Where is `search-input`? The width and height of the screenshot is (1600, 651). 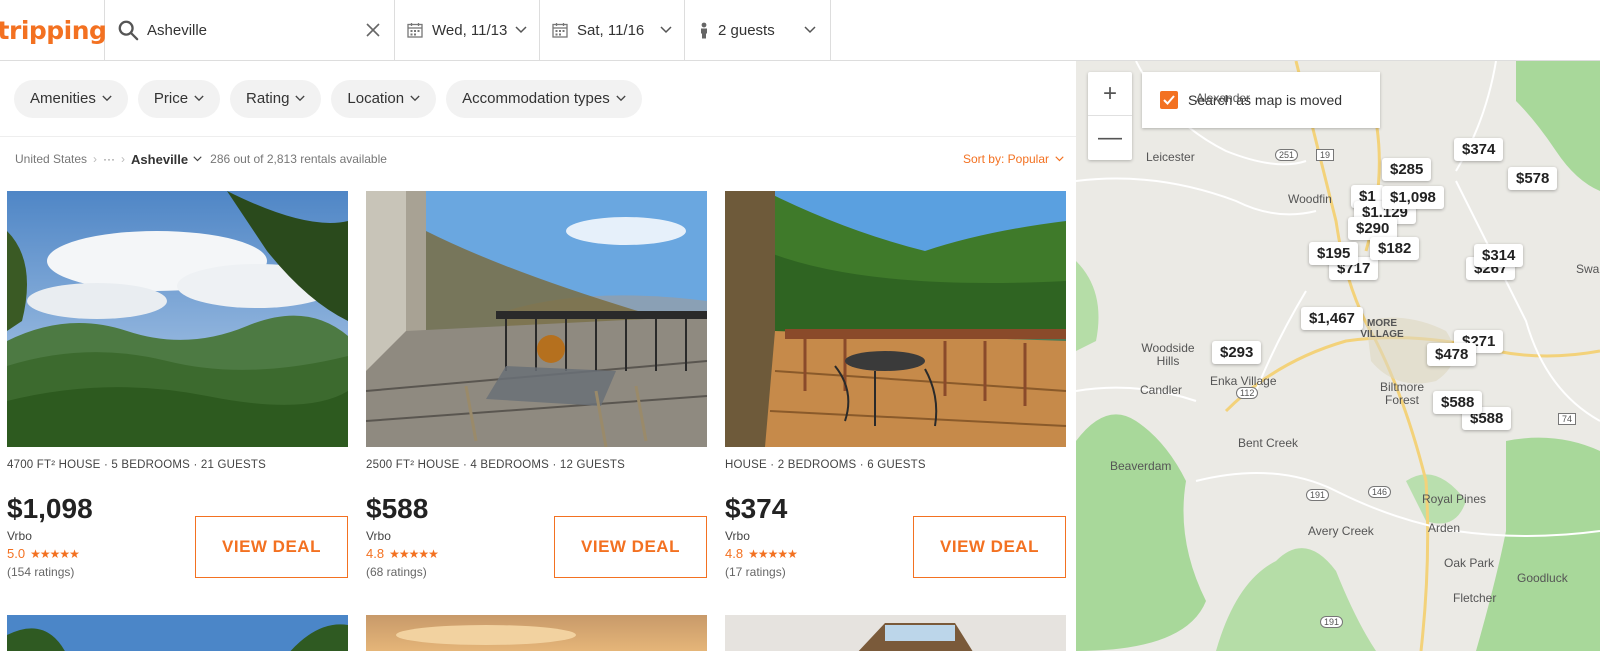 search-input is located at coordinates (255, 30).